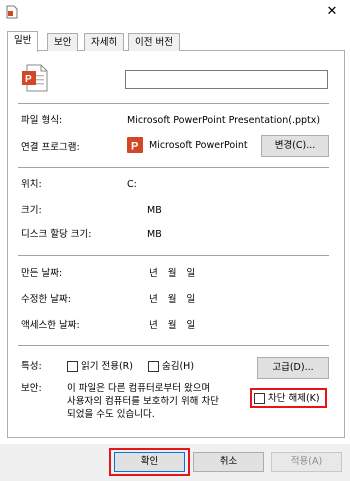 This screenshot has height=481, width=350. I want to click on size-value: MB, so click(154, 210).